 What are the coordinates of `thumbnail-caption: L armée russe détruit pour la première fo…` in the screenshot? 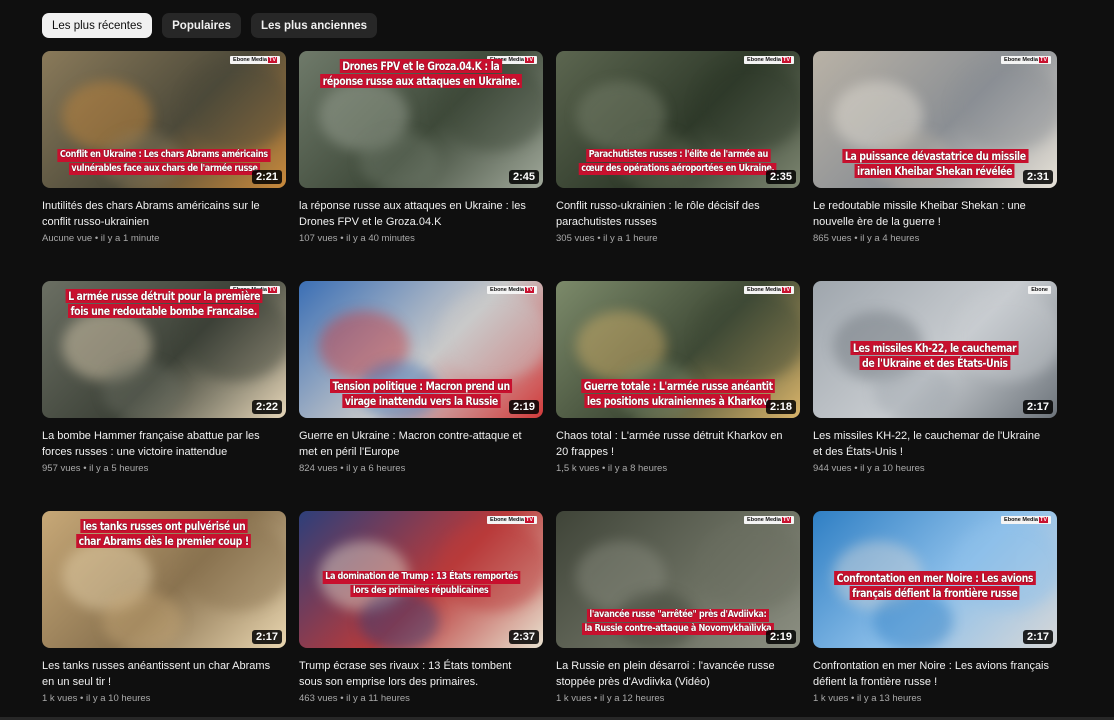 It's located at (164, 303).